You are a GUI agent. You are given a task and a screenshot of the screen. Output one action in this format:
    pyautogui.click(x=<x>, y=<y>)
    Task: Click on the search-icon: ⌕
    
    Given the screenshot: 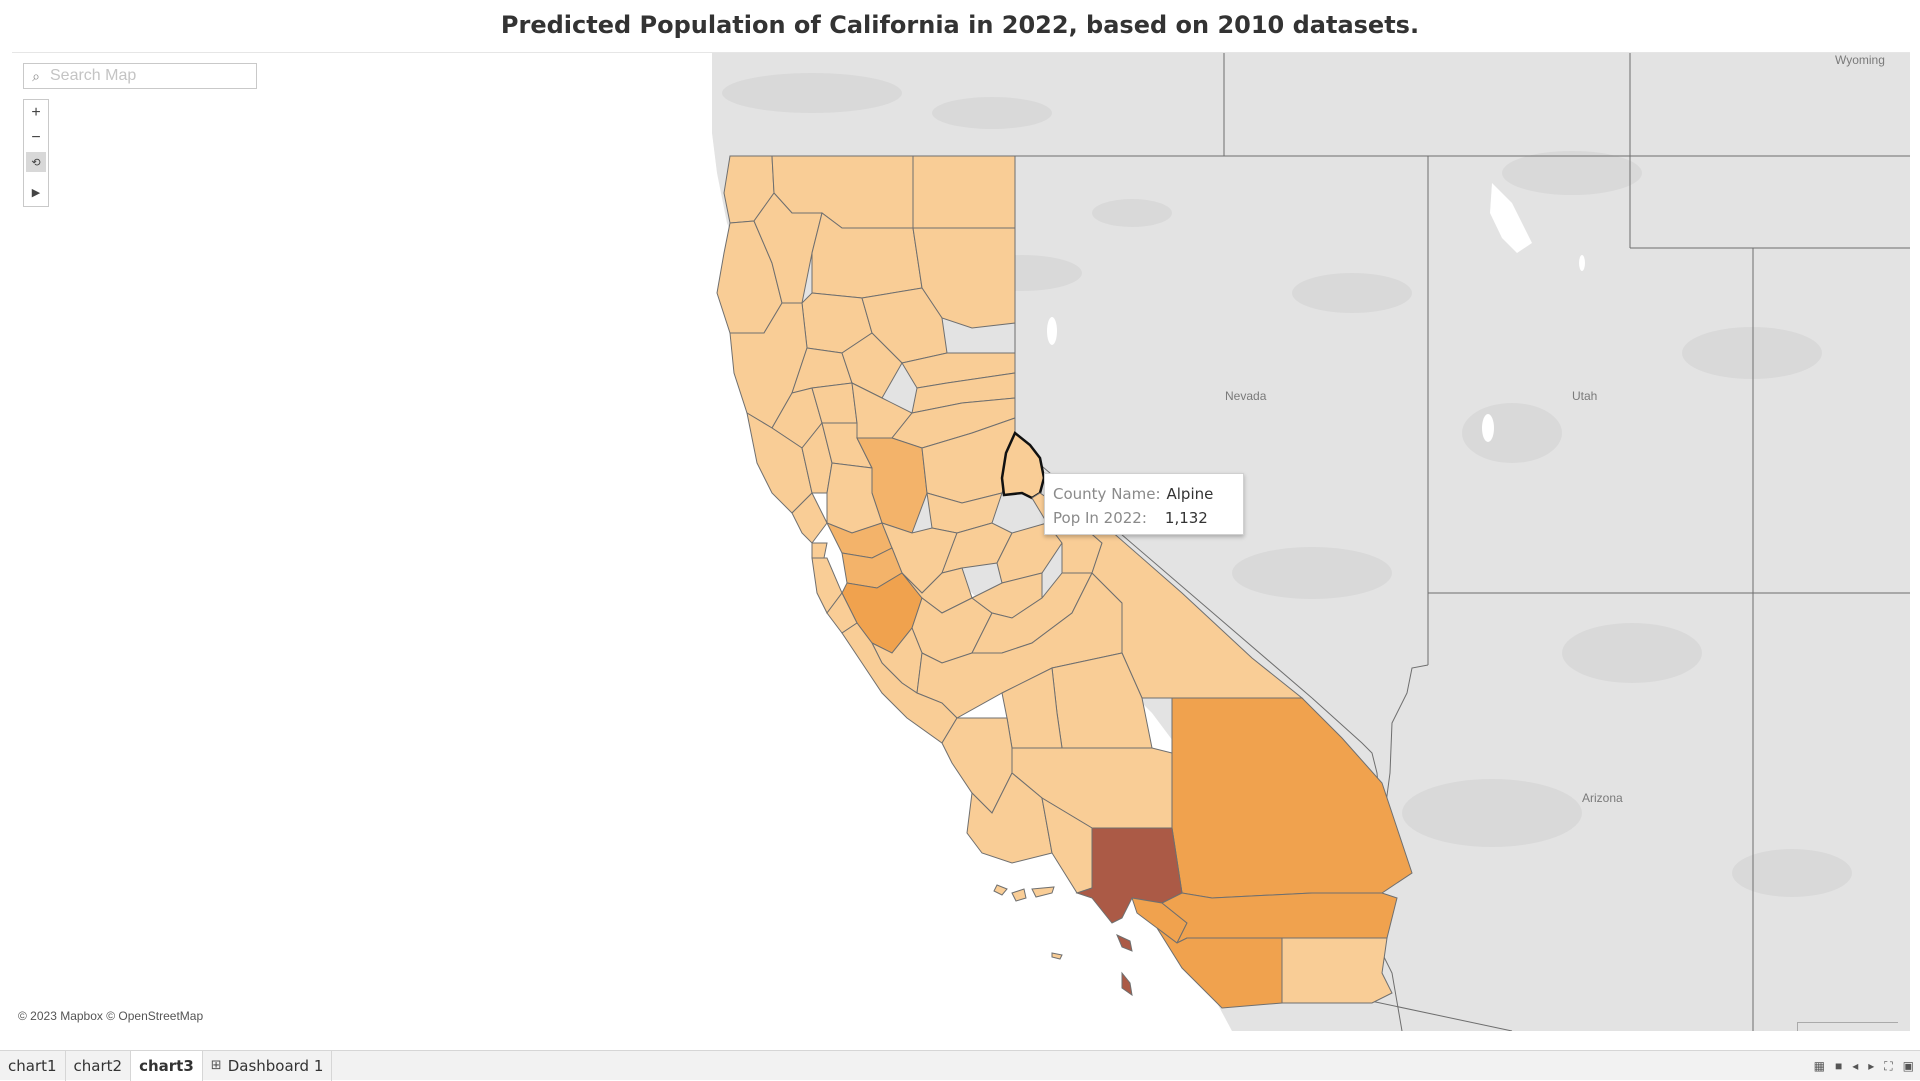 What is the action you would take?
    pyautogui.click(x=36, y=75)
    